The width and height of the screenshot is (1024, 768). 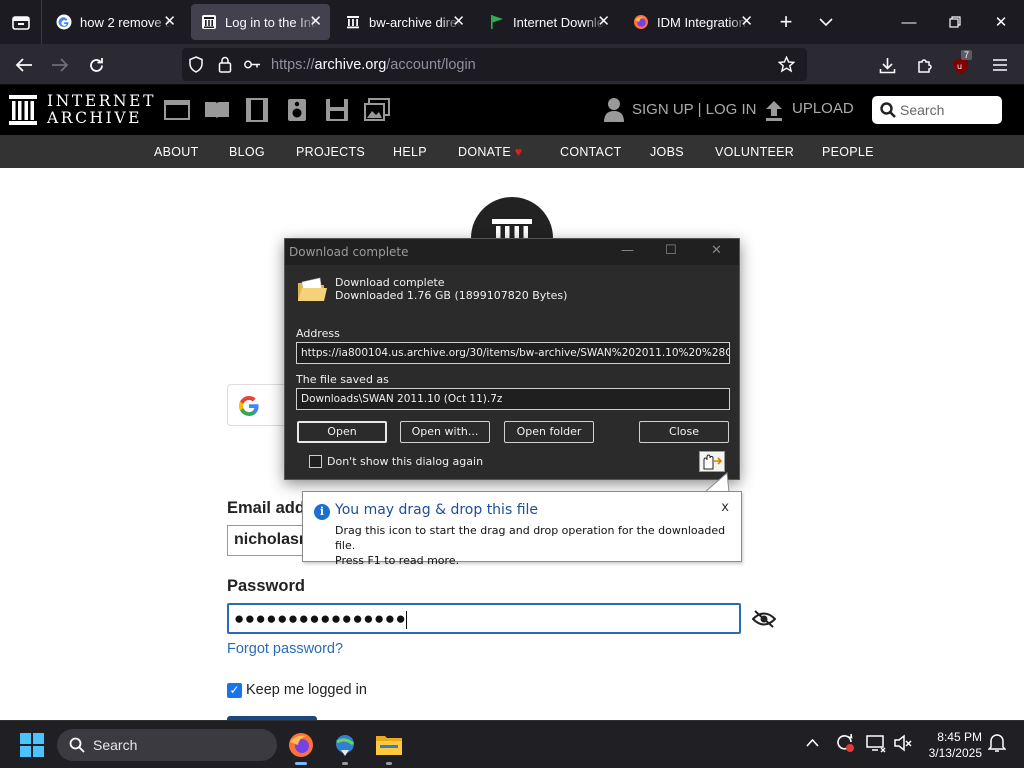 I want to click on software-floppy-icon, so click(x=337, y=110).